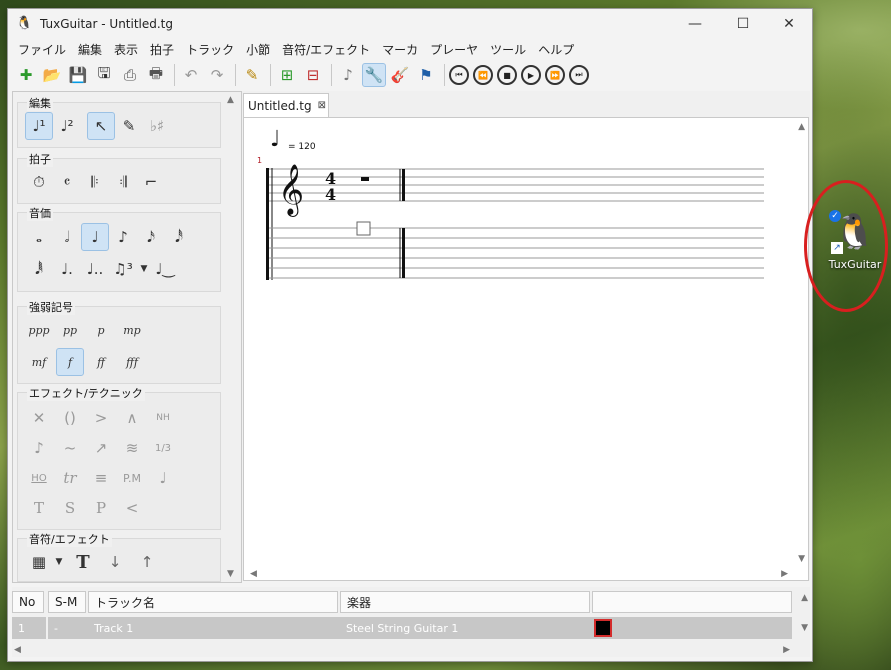 The image size is (891, 670). Describe the element at coordinates (39, 237) in the screenshot. I see `whole-note-icon: 𝅝` at that location.